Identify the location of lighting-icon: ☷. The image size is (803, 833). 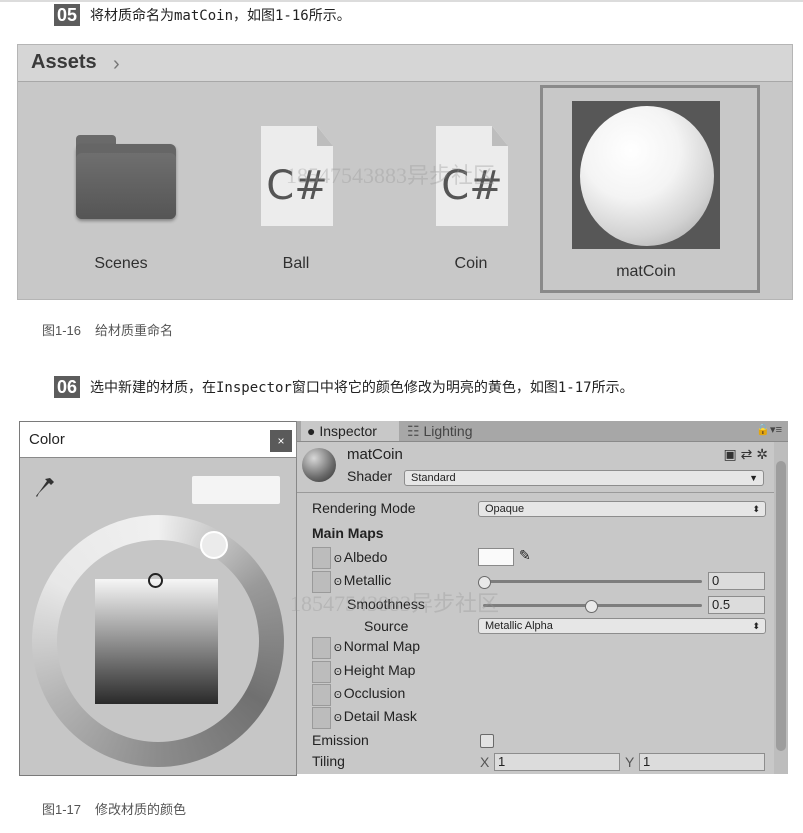
(413, 431).